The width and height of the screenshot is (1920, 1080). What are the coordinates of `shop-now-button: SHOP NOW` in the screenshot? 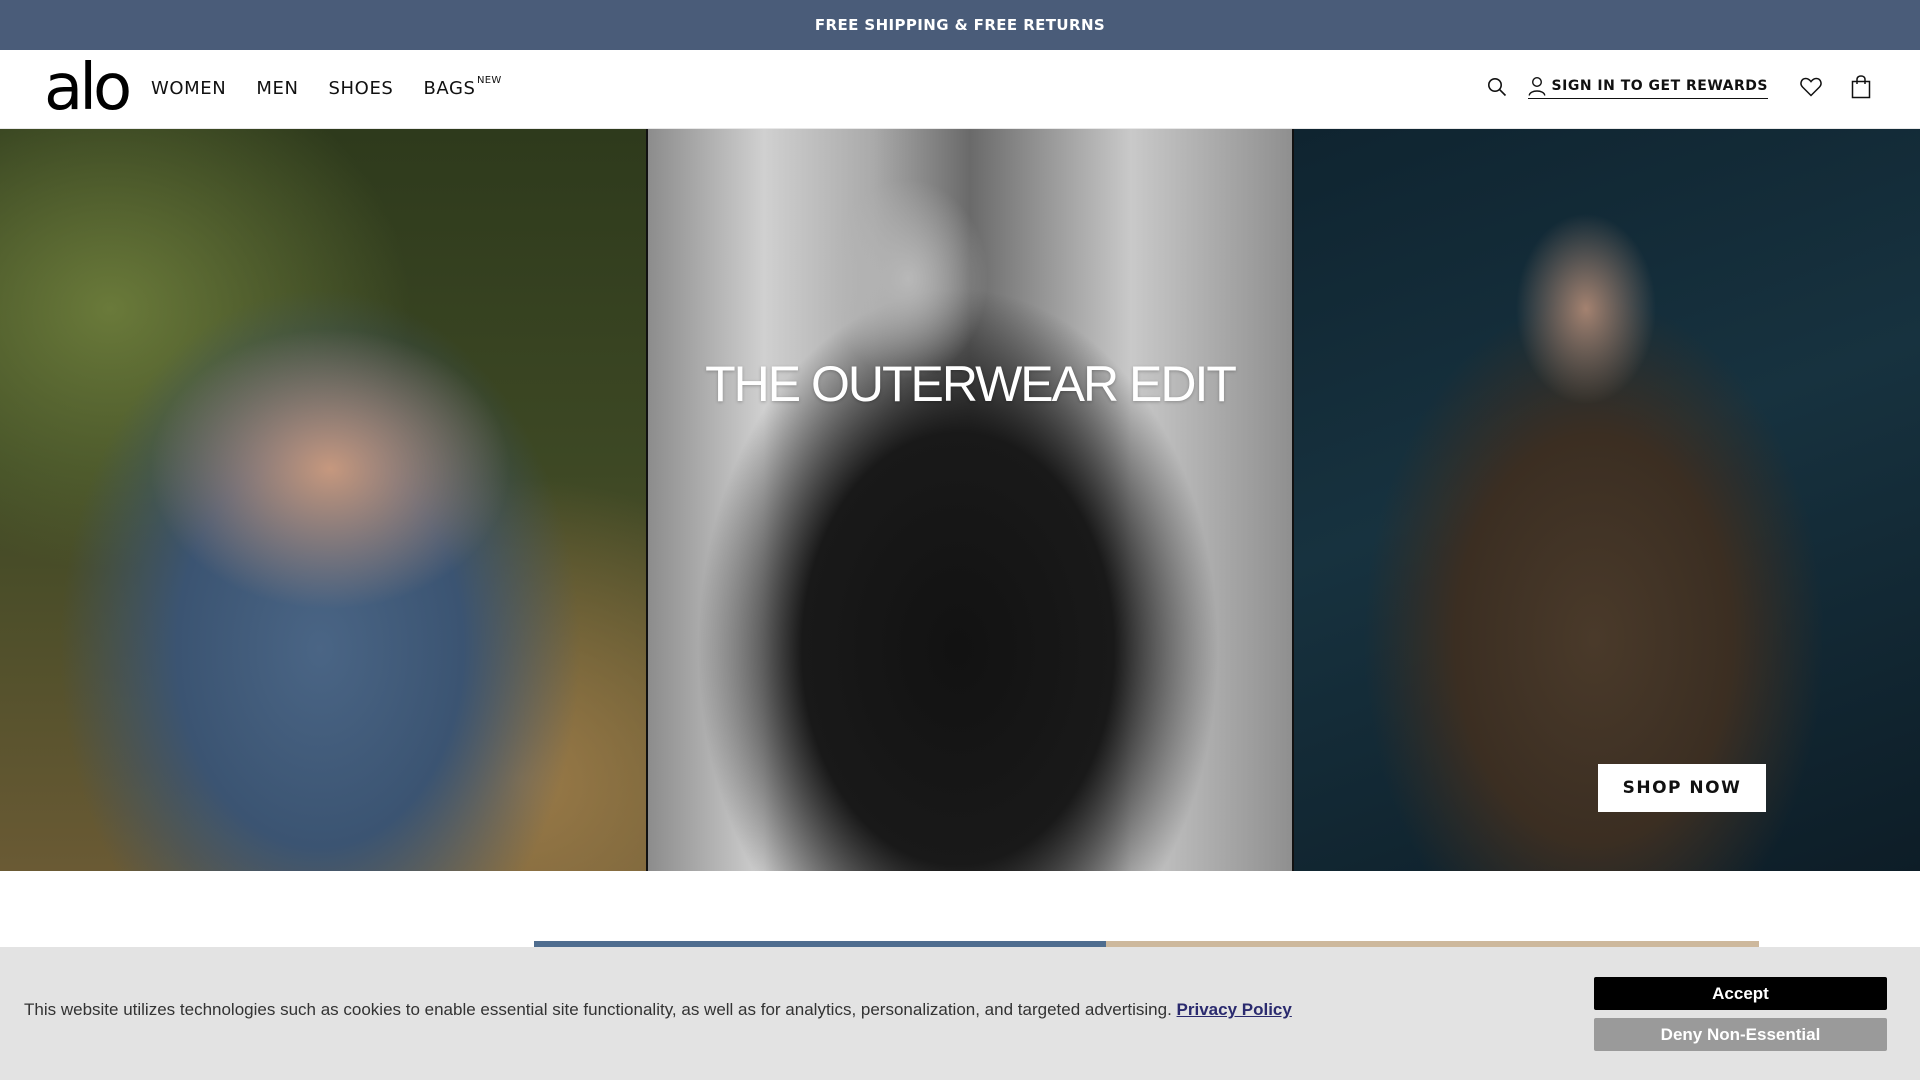 It's located at (1682, 788).